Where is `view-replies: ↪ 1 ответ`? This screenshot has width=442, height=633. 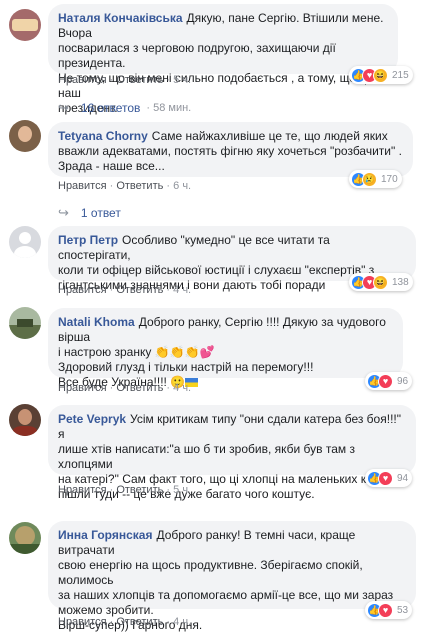 view-replies: ↪ 1 ответ is located at coordinates (89, 213).